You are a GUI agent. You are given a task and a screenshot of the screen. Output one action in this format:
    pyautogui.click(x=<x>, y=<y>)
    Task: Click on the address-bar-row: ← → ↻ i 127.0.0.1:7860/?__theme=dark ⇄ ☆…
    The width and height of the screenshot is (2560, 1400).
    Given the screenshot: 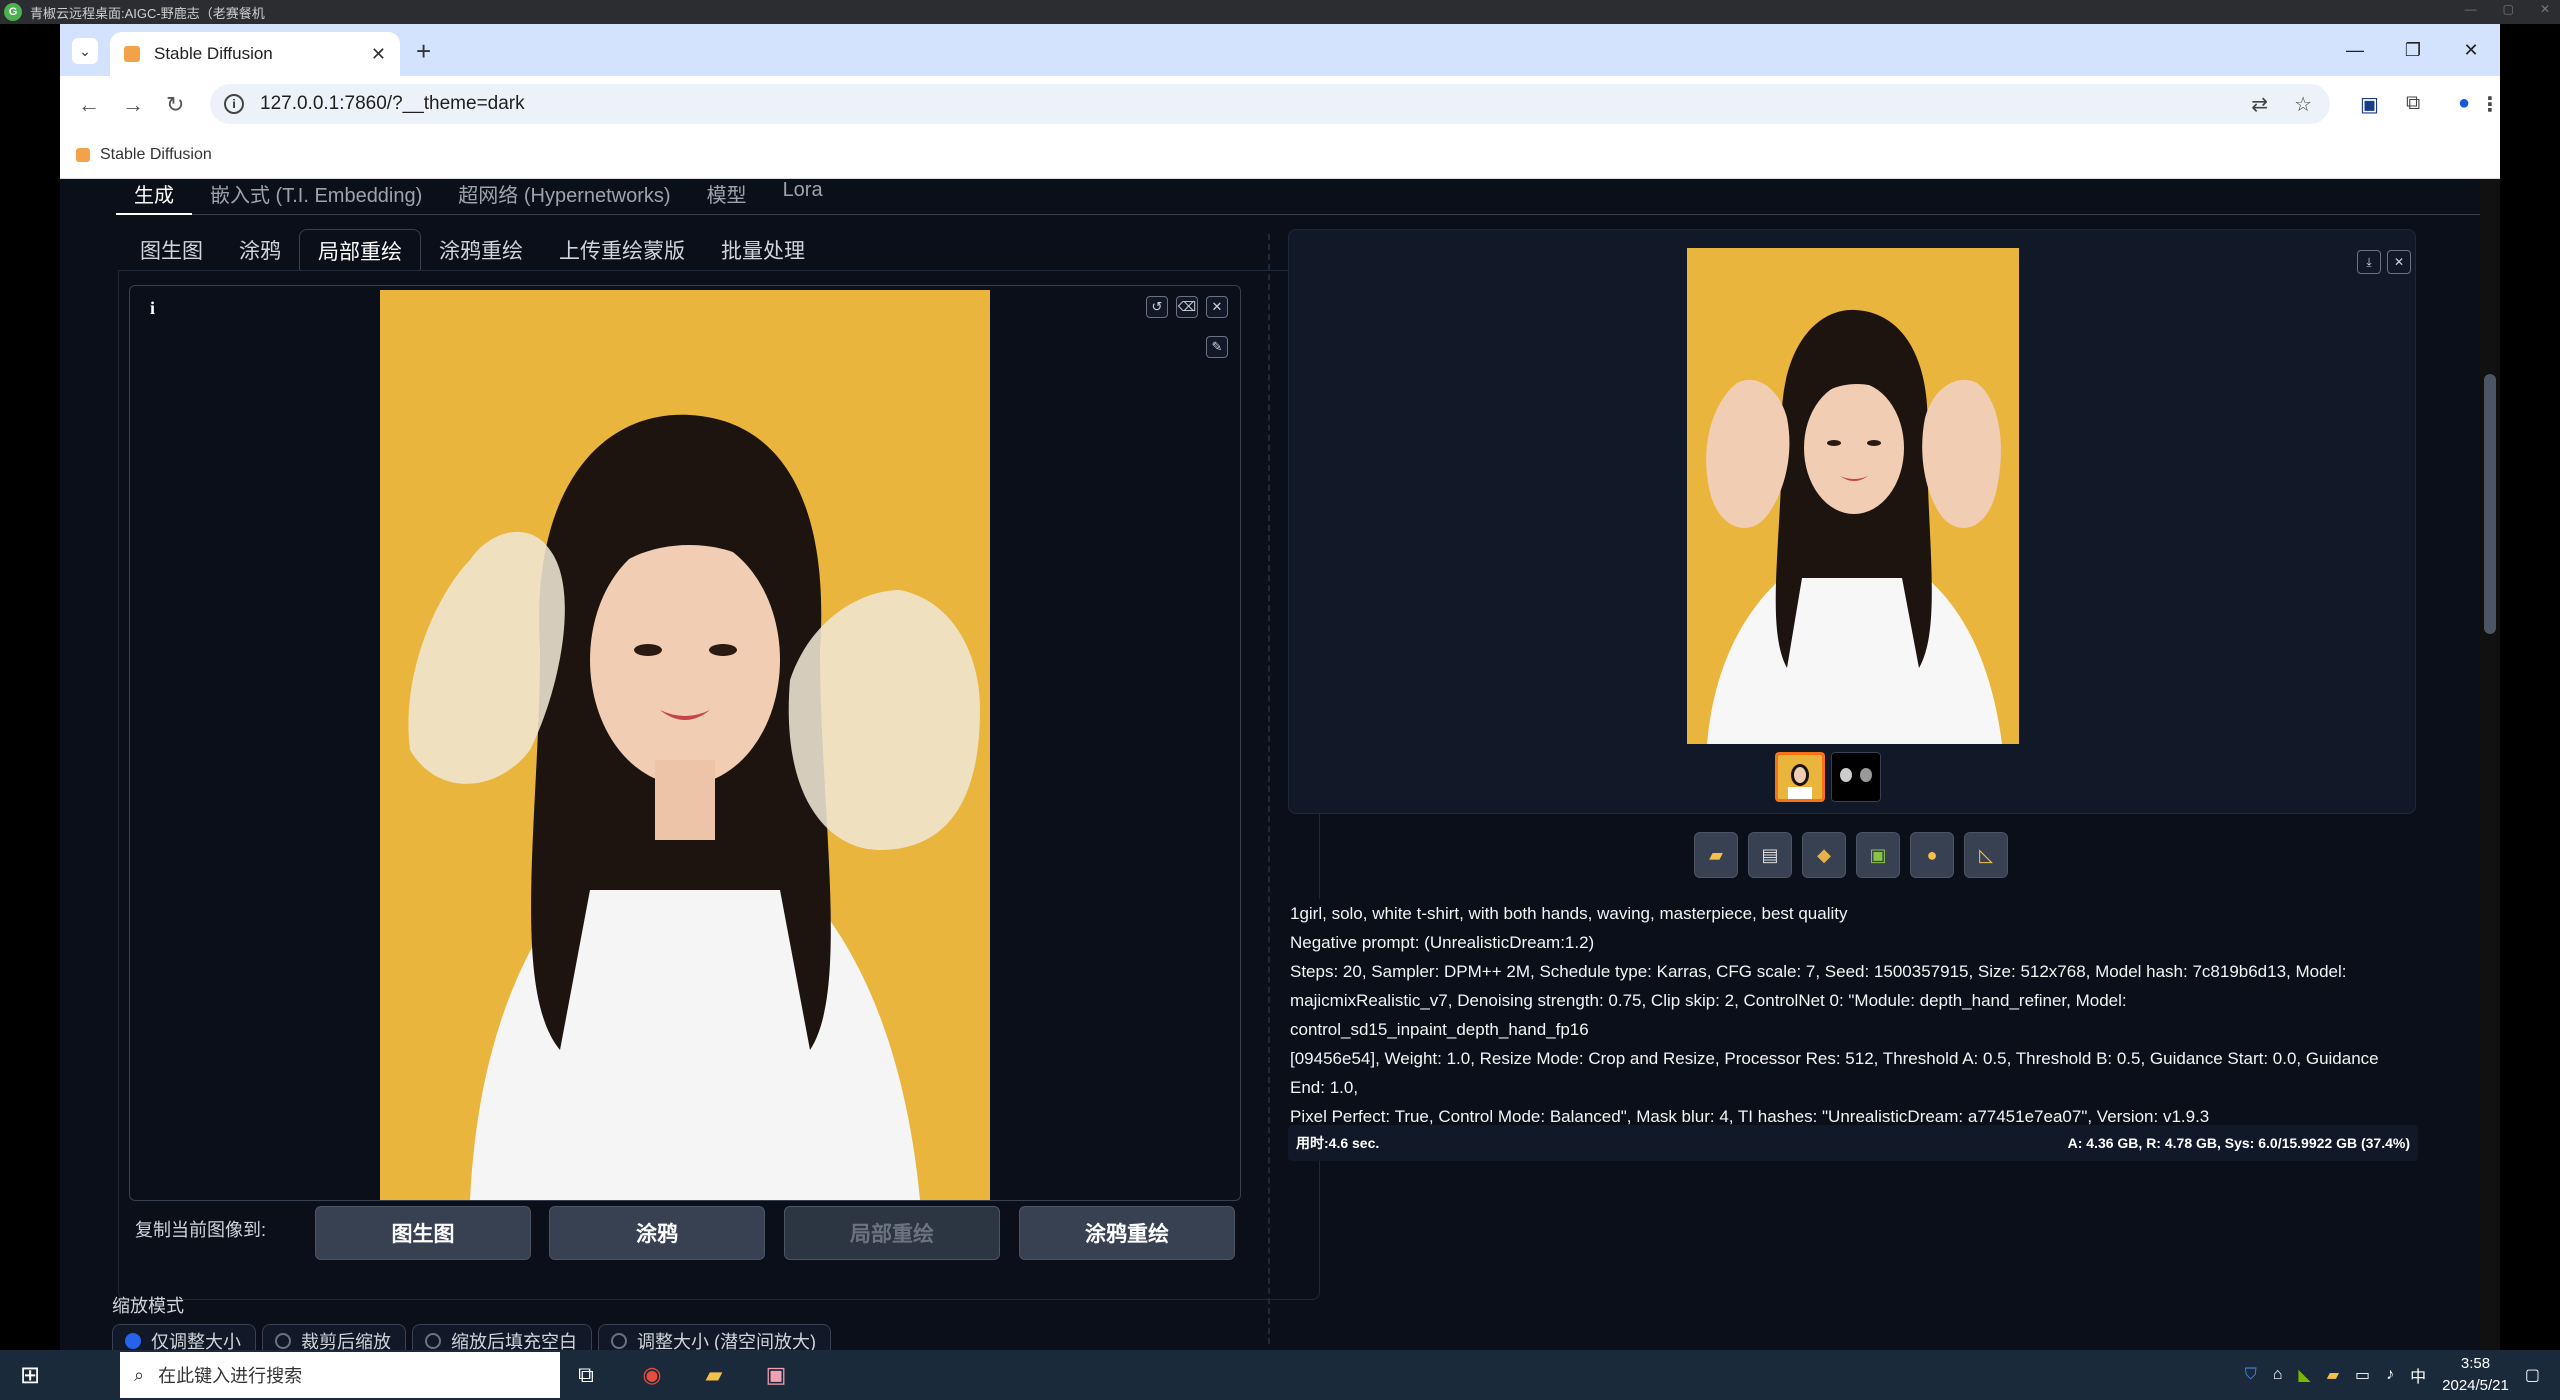 What is the action you would take?
    pyautogui.click(x=1280, y=104)
    